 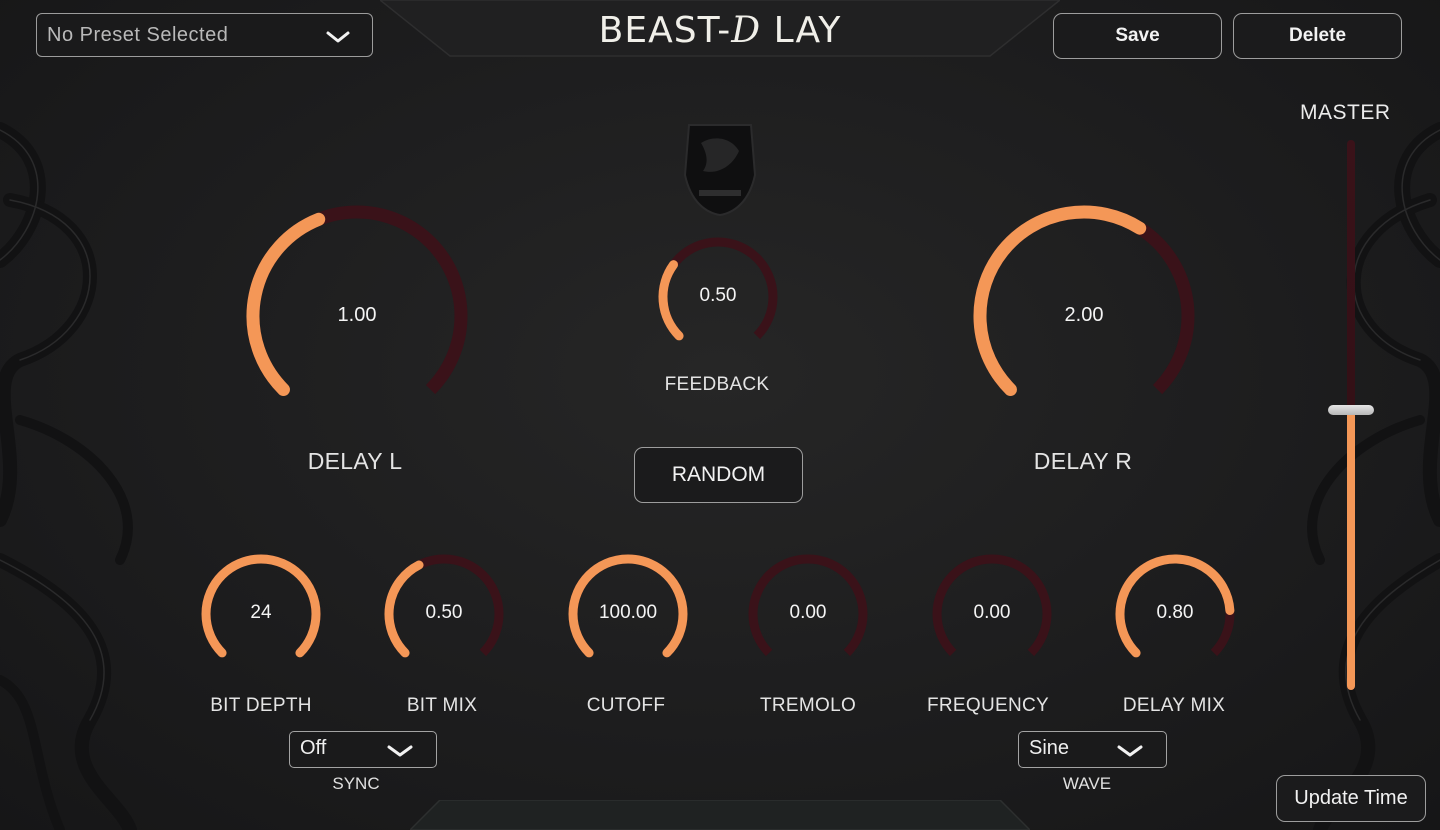 What do you see at coordinates (1060, 301) in the screenshot?
I see `delay-r-knob-fill` at bounding box center [1060, 301].